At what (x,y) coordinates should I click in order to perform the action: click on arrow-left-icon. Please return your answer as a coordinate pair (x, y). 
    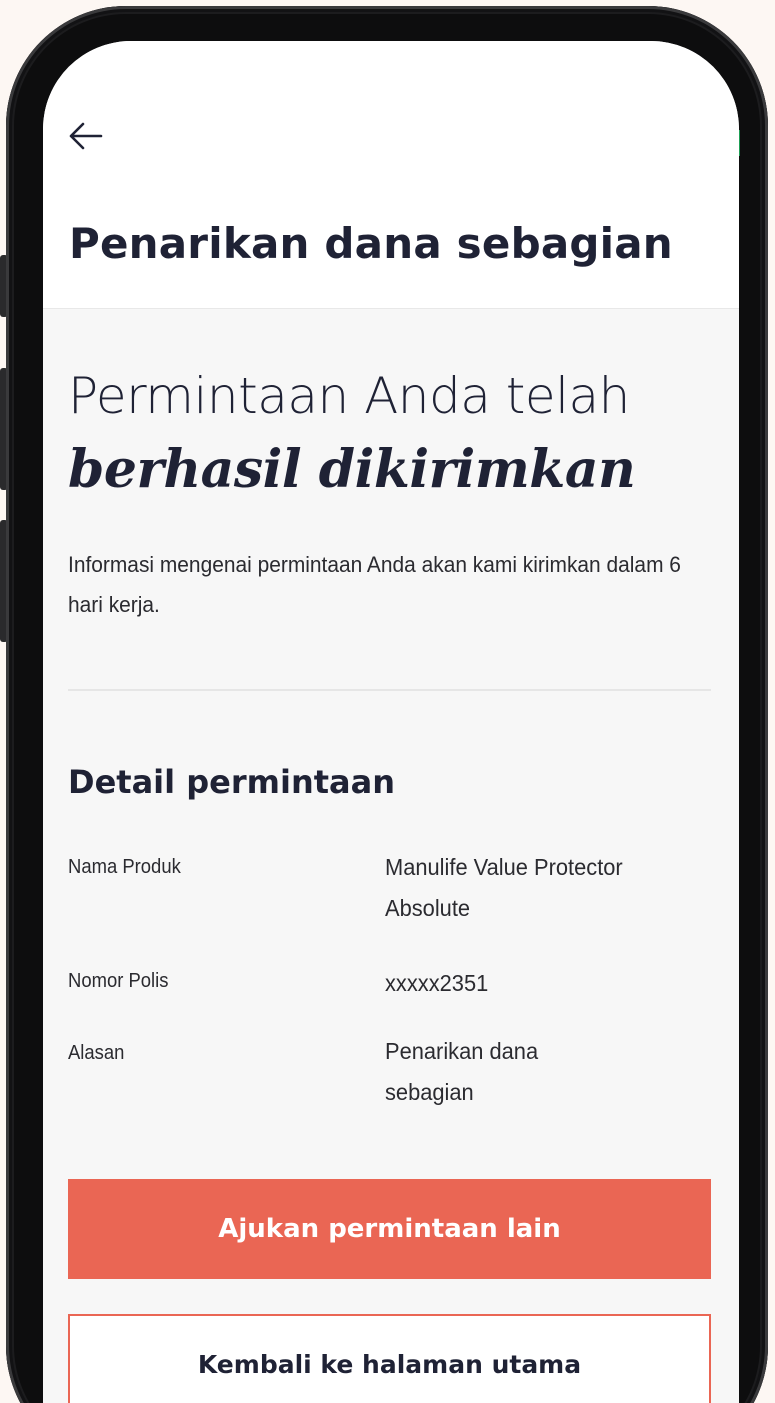
    Looking at the image, I should click on (85, 136).